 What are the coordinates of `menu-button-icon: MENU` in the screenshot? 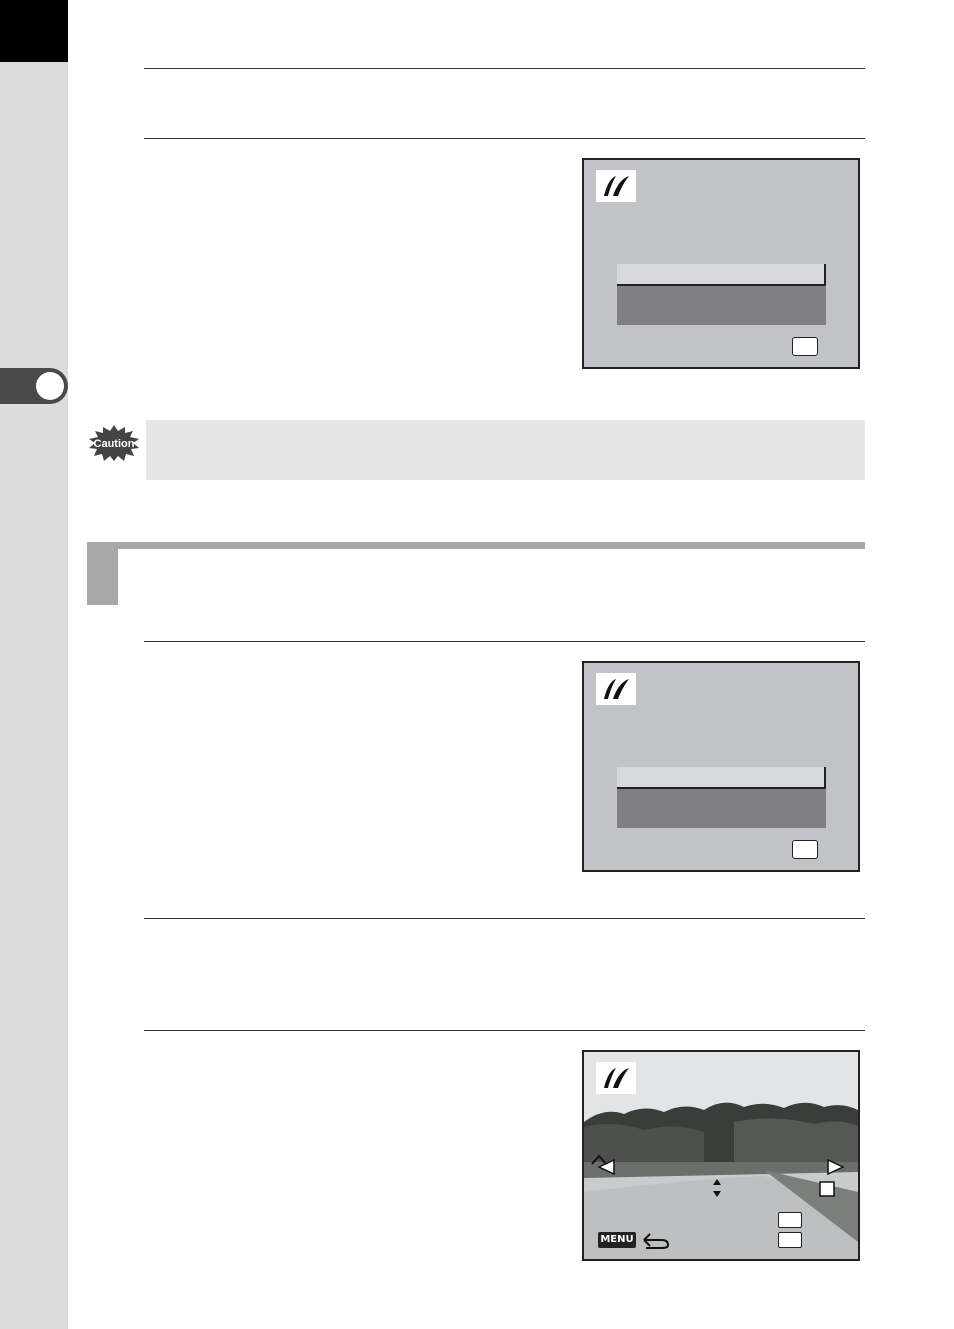 It's located at (617, 1240).